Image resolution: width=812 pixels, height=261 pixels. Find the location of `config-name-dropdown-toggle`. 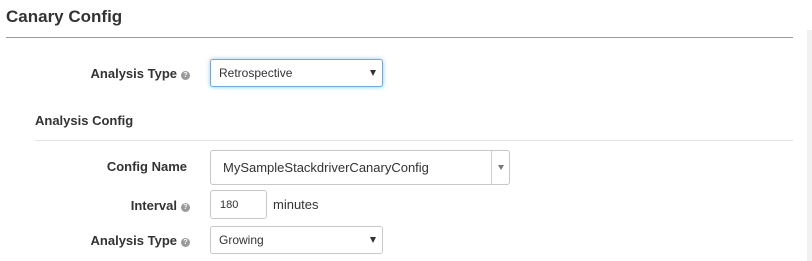

config-name-dropdown-toggle is located at coordinates (500, 167).